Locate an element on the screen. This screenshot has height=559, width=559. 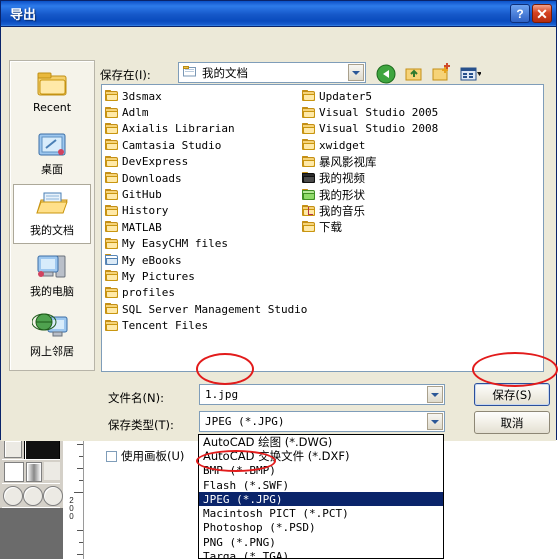
file-list-item-label: 下载 is located at coordinates (330, 227).